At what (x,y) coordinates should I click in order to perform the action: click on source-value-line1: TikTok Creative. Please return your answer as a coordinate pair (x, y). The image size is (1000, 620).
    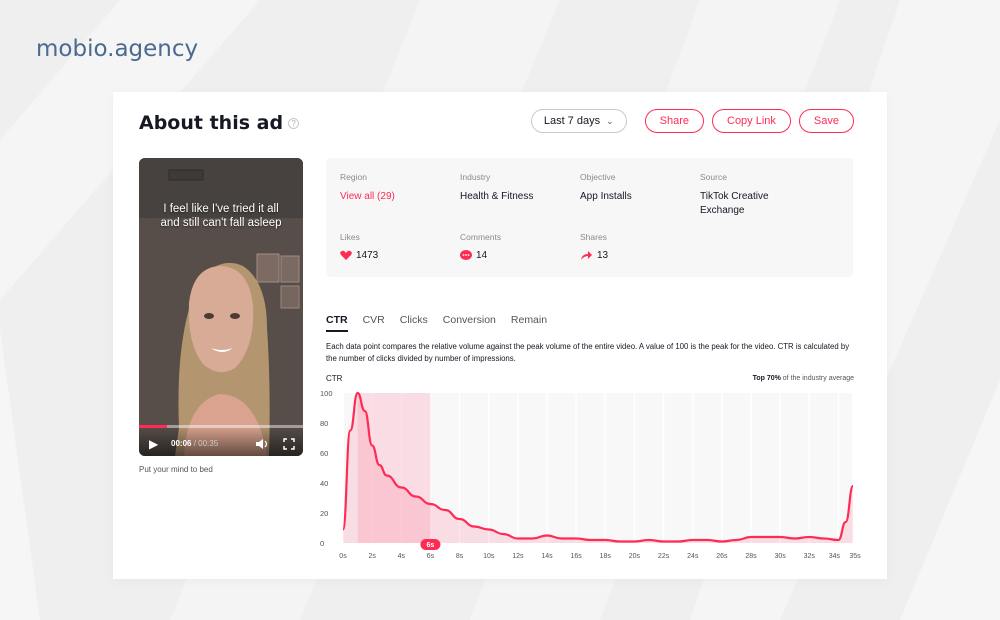
    Looking at the image, I should click on (734, 196).